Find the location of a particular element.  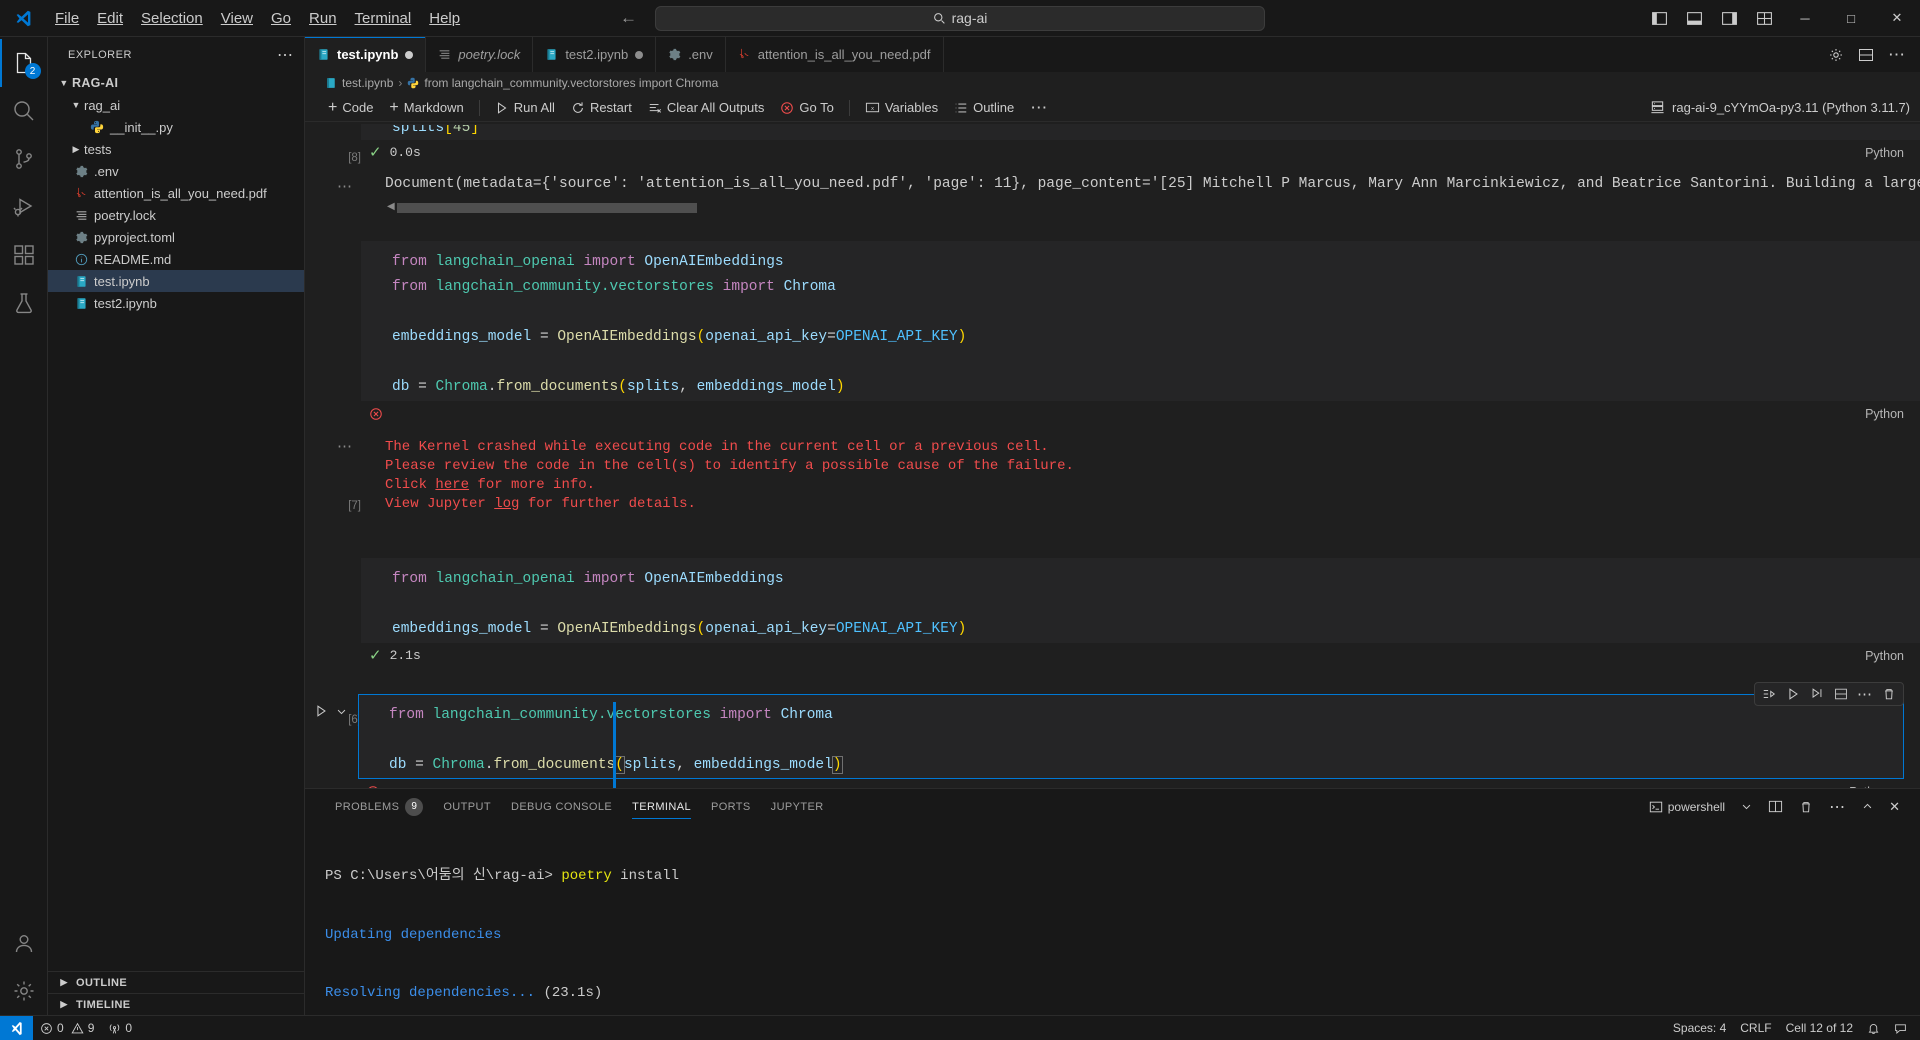

window-close-button: ✕ is located at coordinates (1897, 18).